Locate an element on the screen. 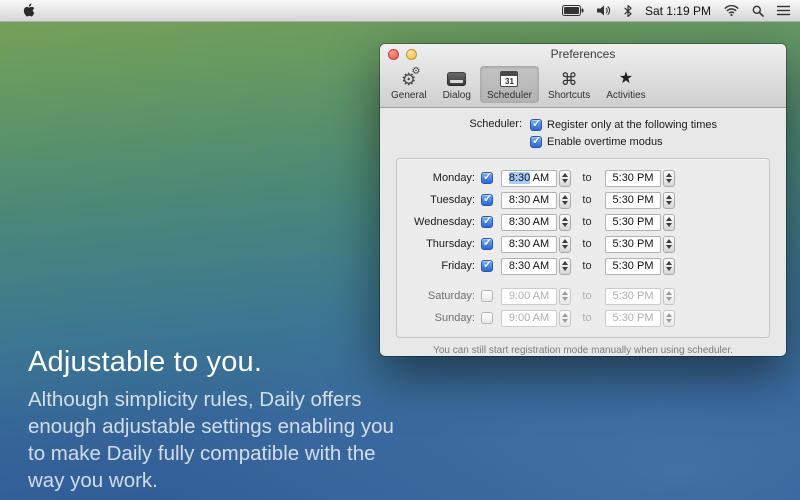  tab-label: Scheduler is located at coordinates (509, 95).